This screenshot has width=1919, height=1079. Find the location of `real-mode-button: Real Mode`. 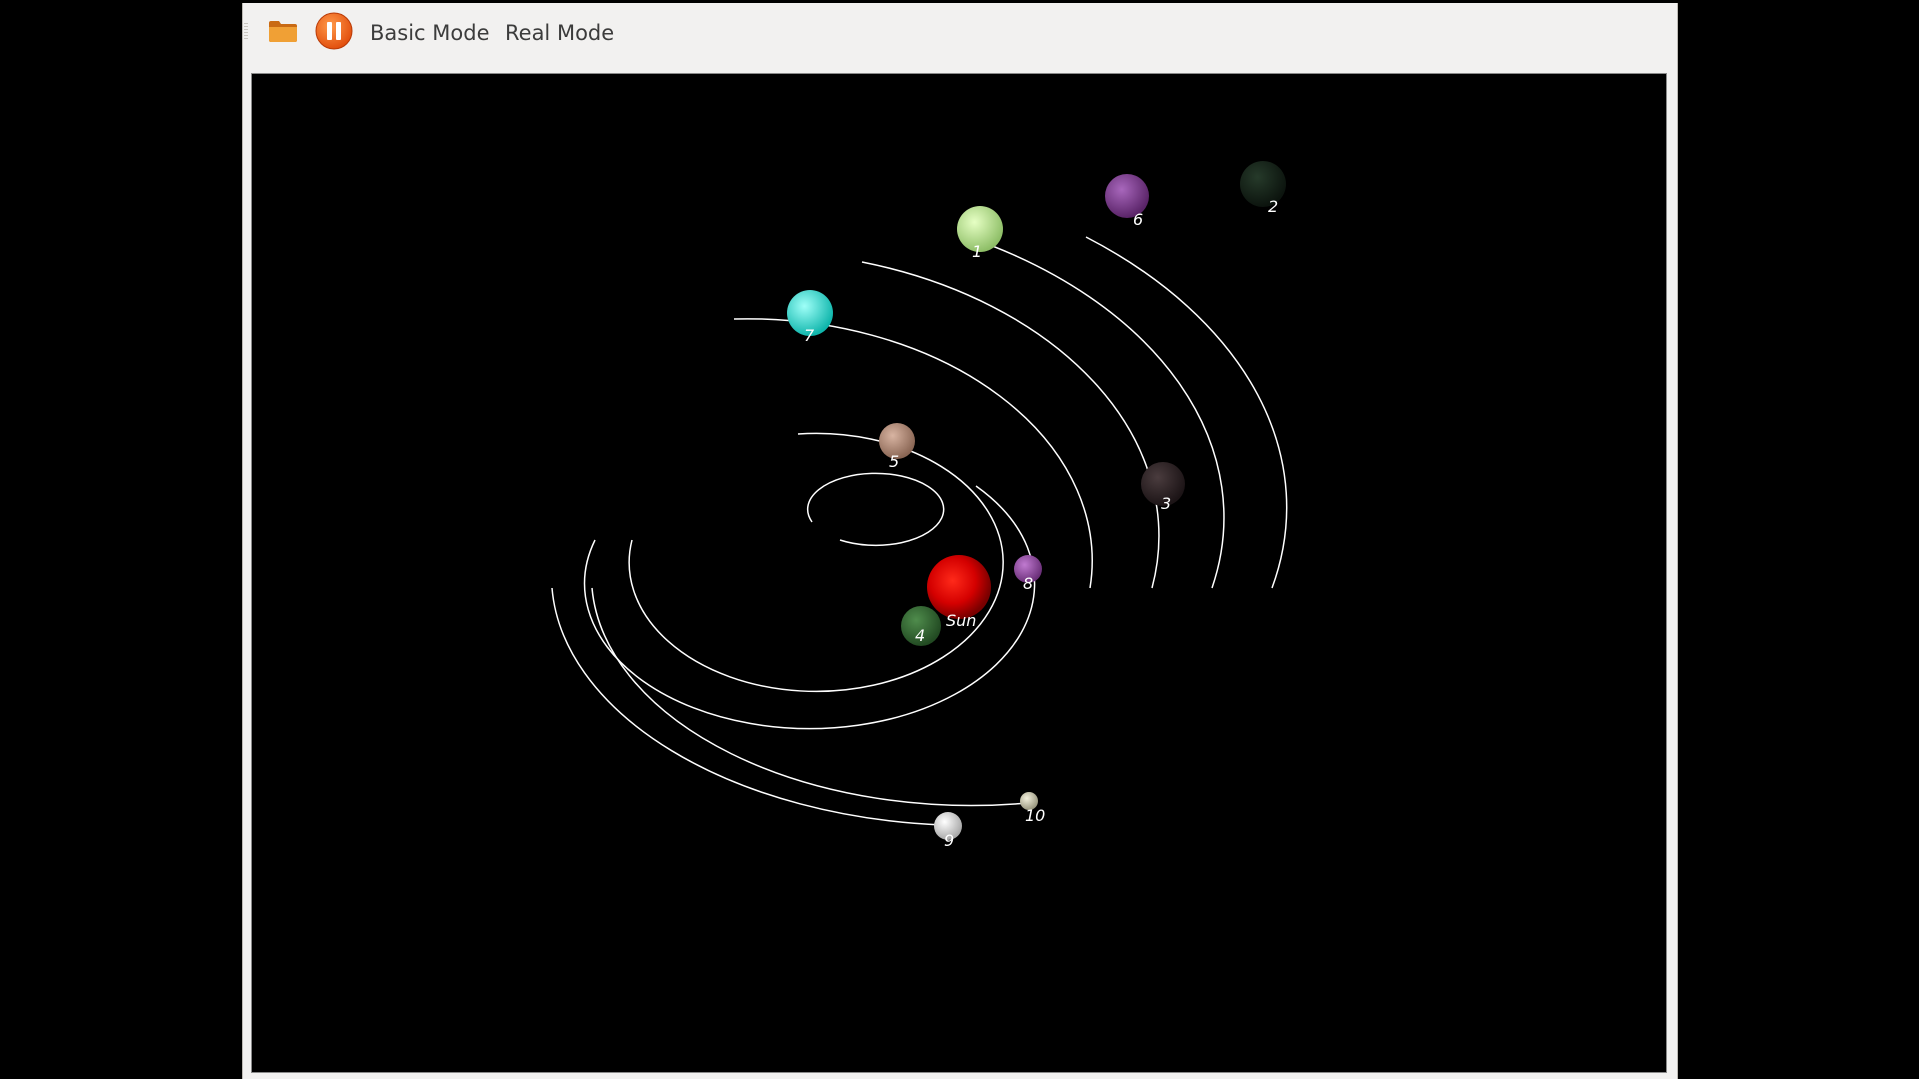

real-mode-button: Real Mode is located at coordinates (559, 33).